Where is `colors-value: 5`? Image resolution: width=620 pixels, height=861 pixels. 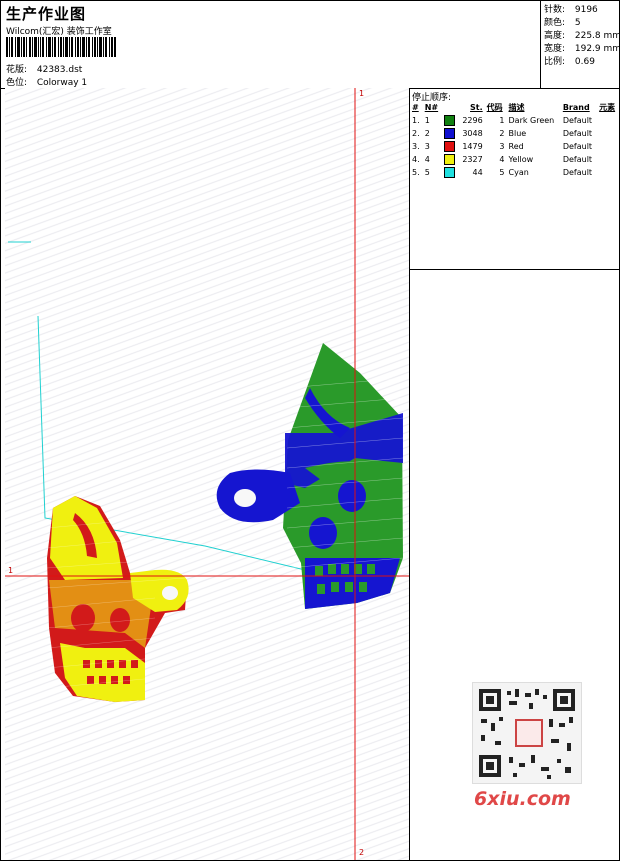 colors-value: 5 is located at coordinates (577, 23).